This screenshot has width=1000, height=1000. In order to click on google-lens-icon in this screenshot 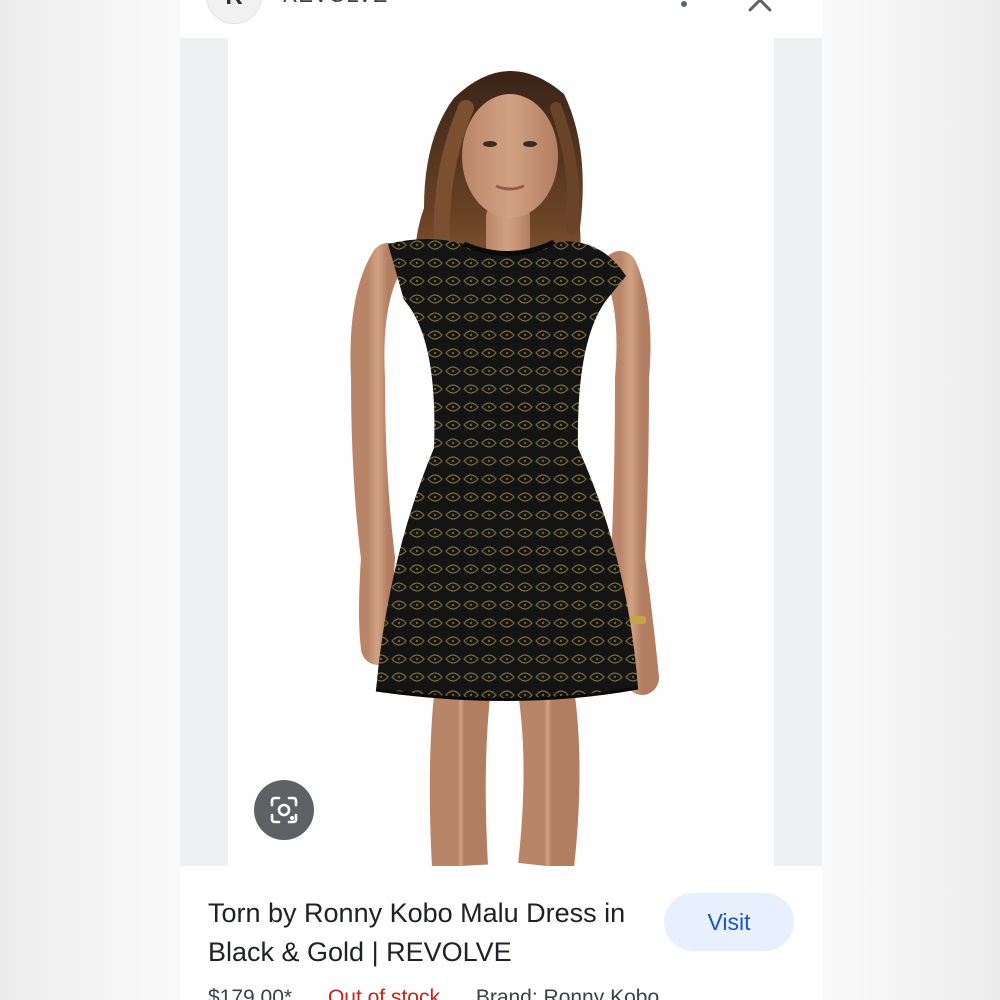, I will do `click(284, 810)`.